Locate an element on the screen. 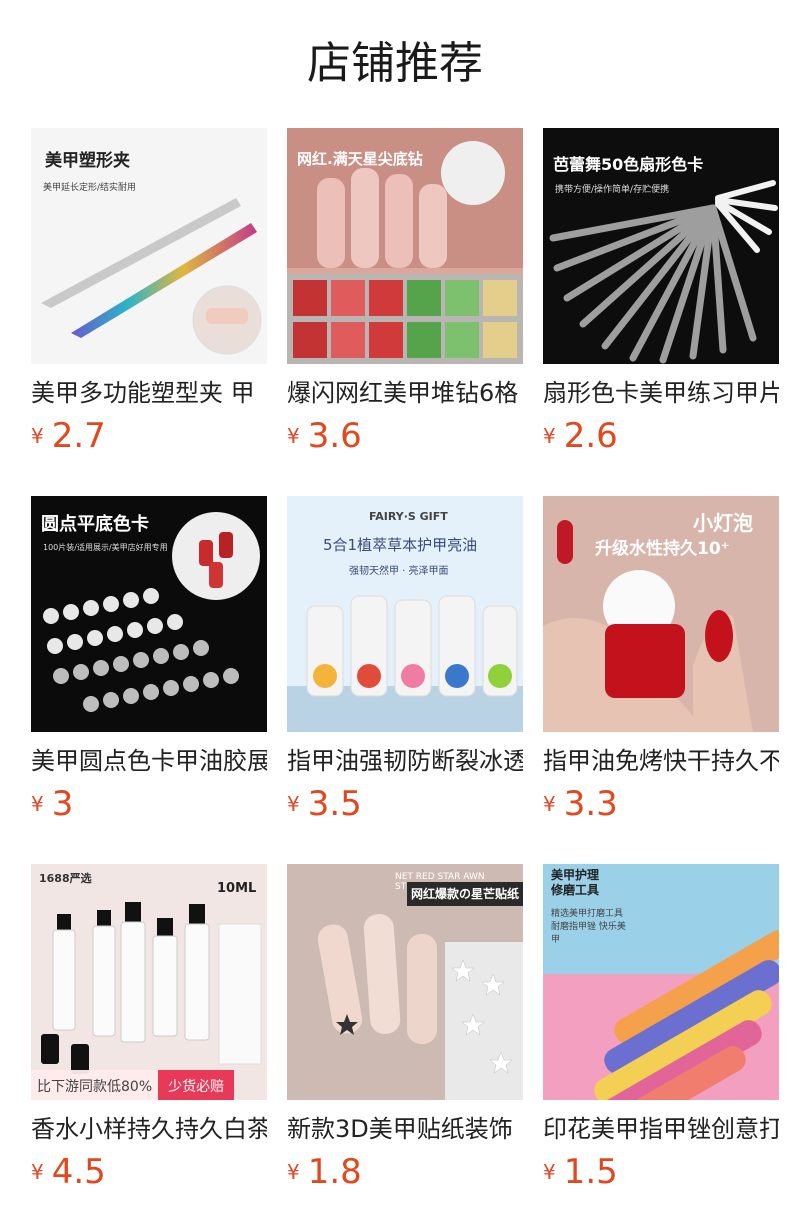  product-card: 小灯泡 升级水性持久10⁺ 指甲油免烤快干持久不 ¥3.3 is located at coordinates (661, 680).